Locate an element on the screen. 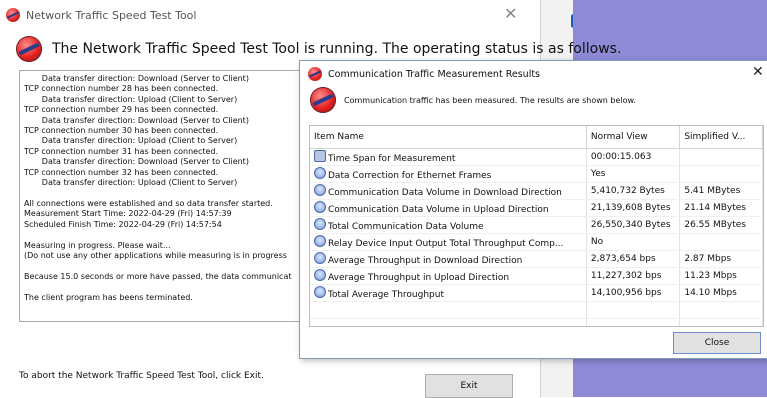 Image resolution: width=767 pixels, height=398 pixels. normal-view-cell: 00:00:15.063 is located at coordinates (633, 157).